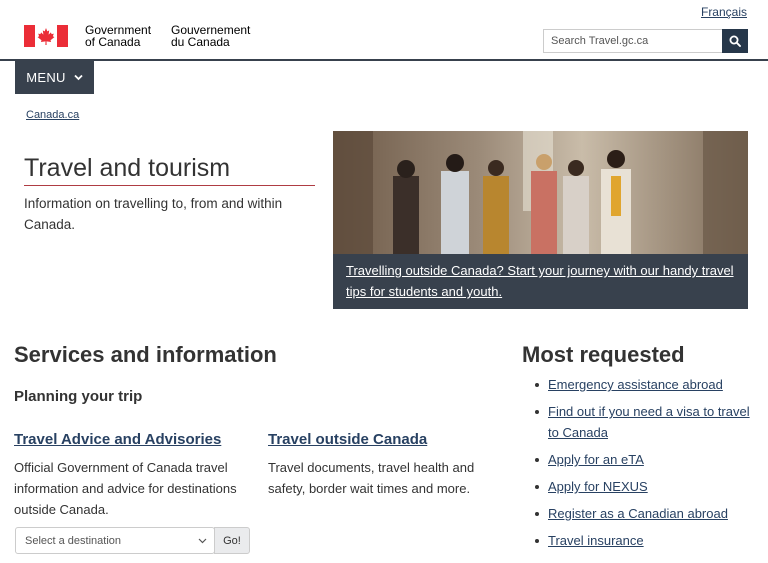 The height and width of the screenshot is (563, 768). Describe the element at coordinates (117, 439) in the screenshot. I see `travel-advice-link: Travel Advice and Advisories` at that location.